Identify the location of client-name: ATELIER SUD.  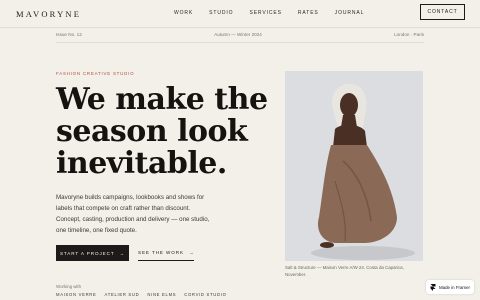
(122, 294).